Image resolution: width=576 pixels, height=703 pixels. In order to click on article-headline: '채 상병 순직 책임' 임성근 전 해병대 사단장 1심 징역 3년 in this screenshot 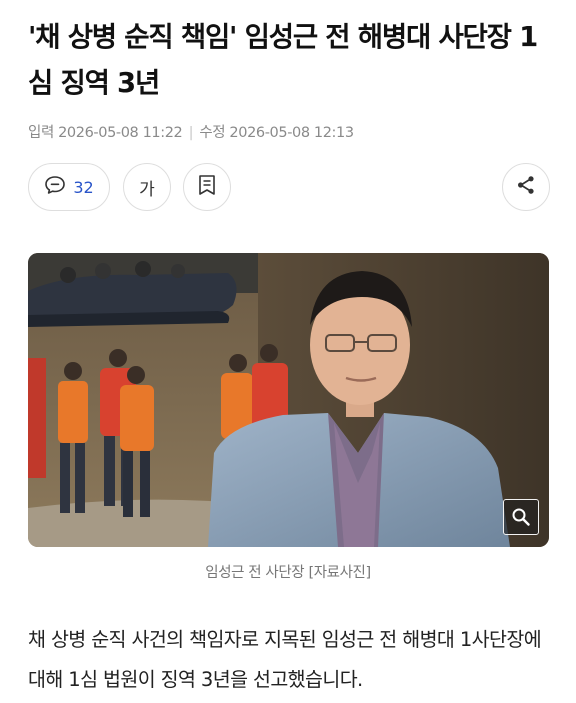, I will do `click(283, 60)`.